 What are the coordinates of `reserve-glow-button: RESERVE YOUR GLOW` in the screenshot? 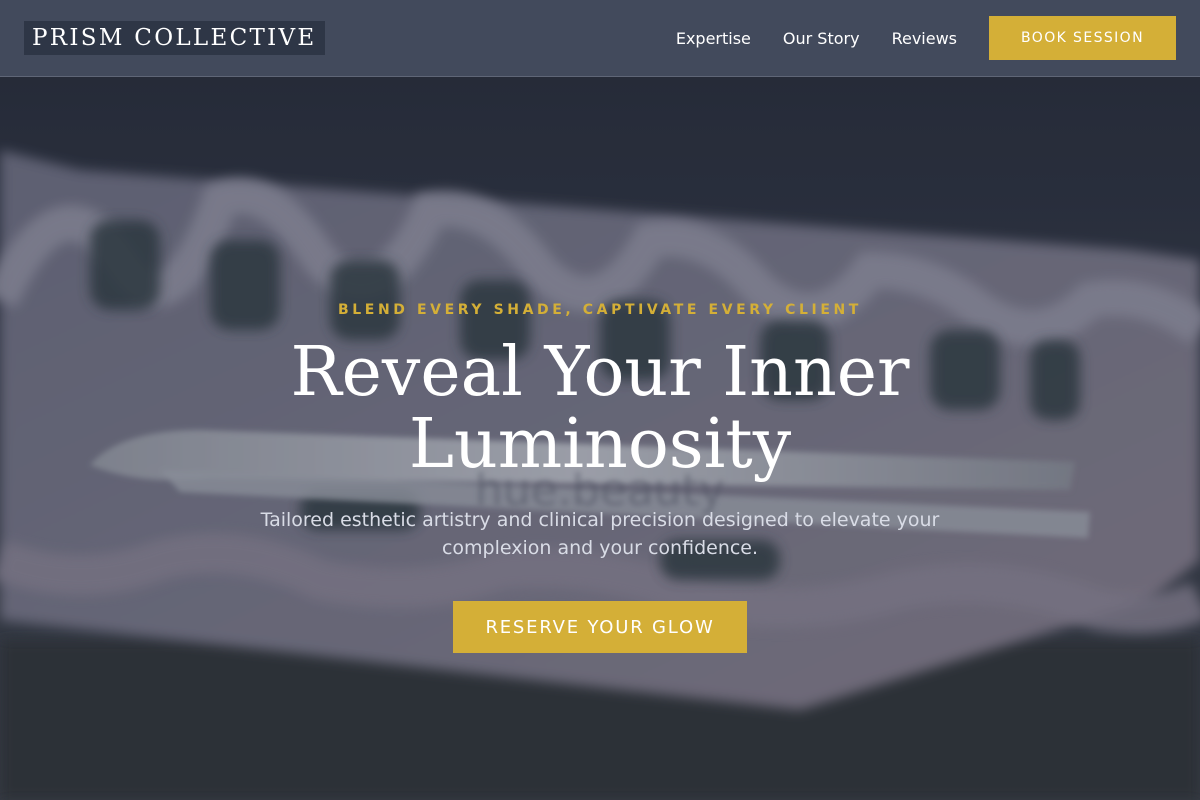 It's located at (600, 627).